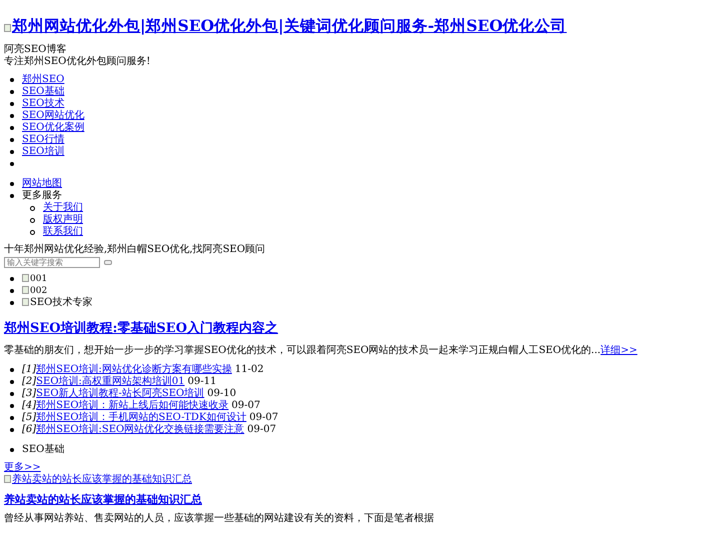 Image resolution: width=720 pixels, height=540 pixels. Describe the element at coordinates (43, 152) in the screenshot. I see `nav-link: SEO培训` at that location.